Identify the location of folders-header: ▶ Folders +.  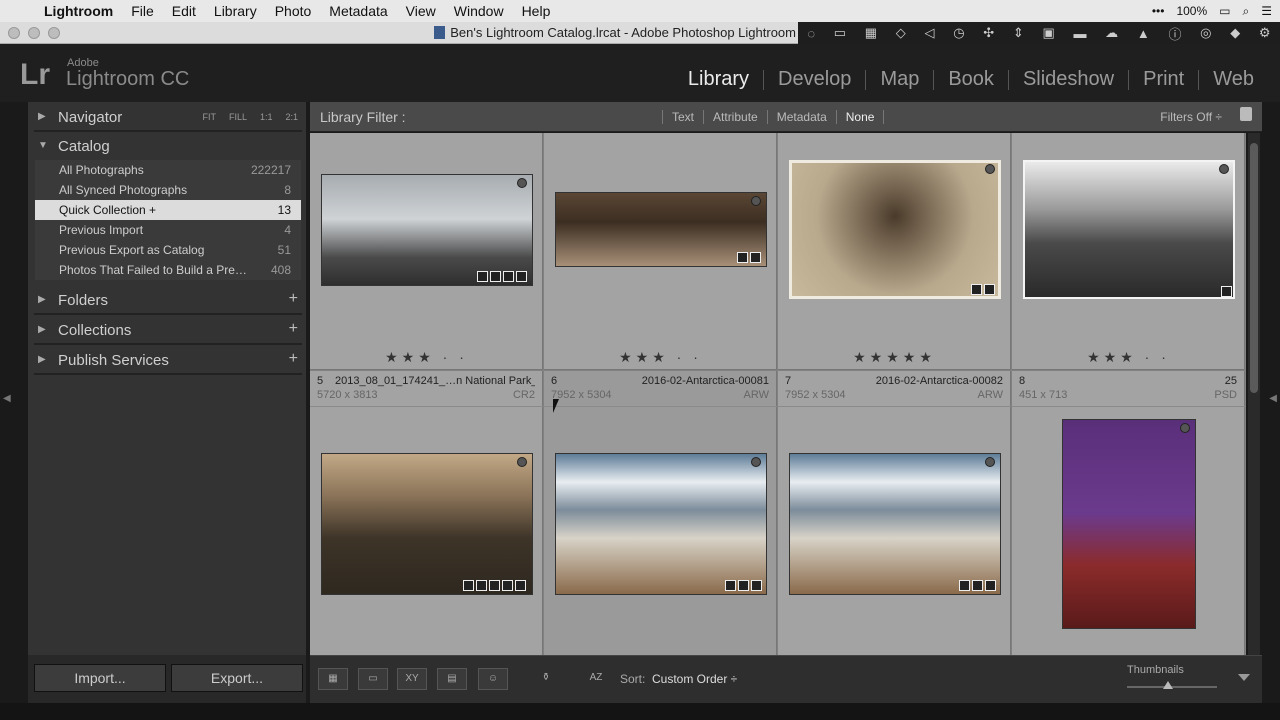
(168, 301).